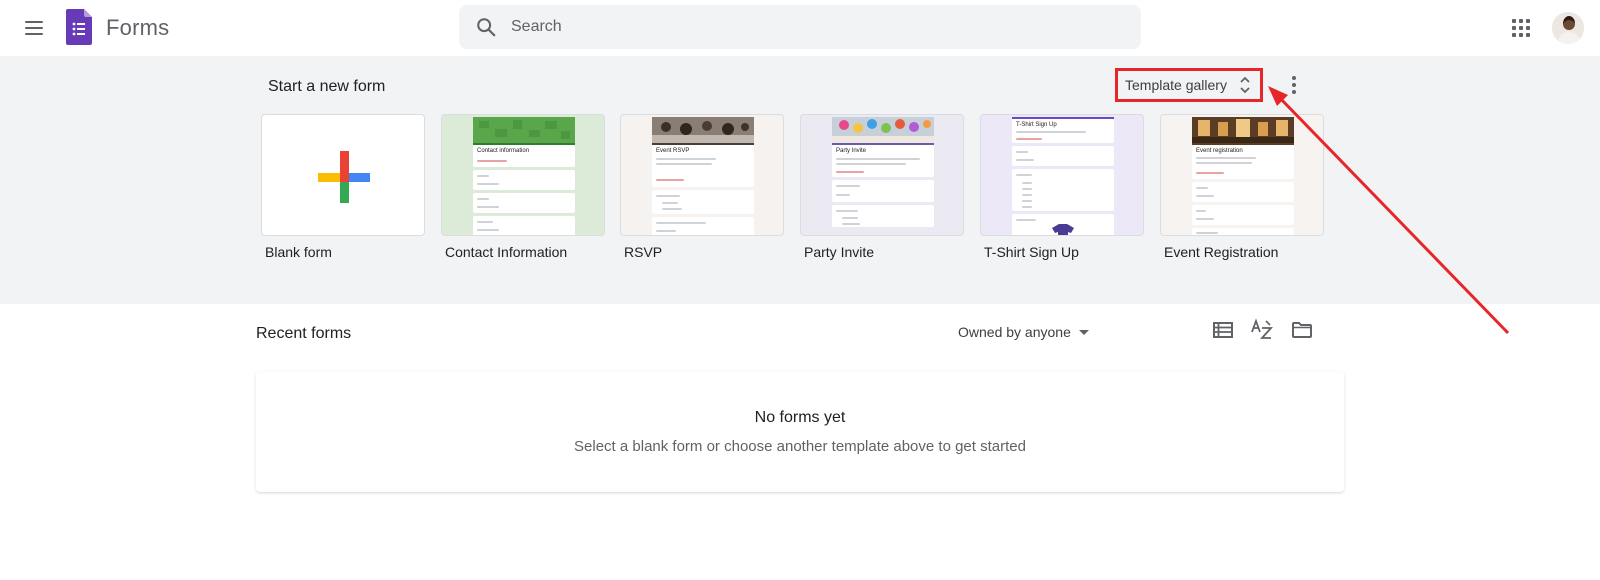 This screenshot has width=1600, height=580. I want to click on thumbnail-title: Event RSVP, so click(673, 151).